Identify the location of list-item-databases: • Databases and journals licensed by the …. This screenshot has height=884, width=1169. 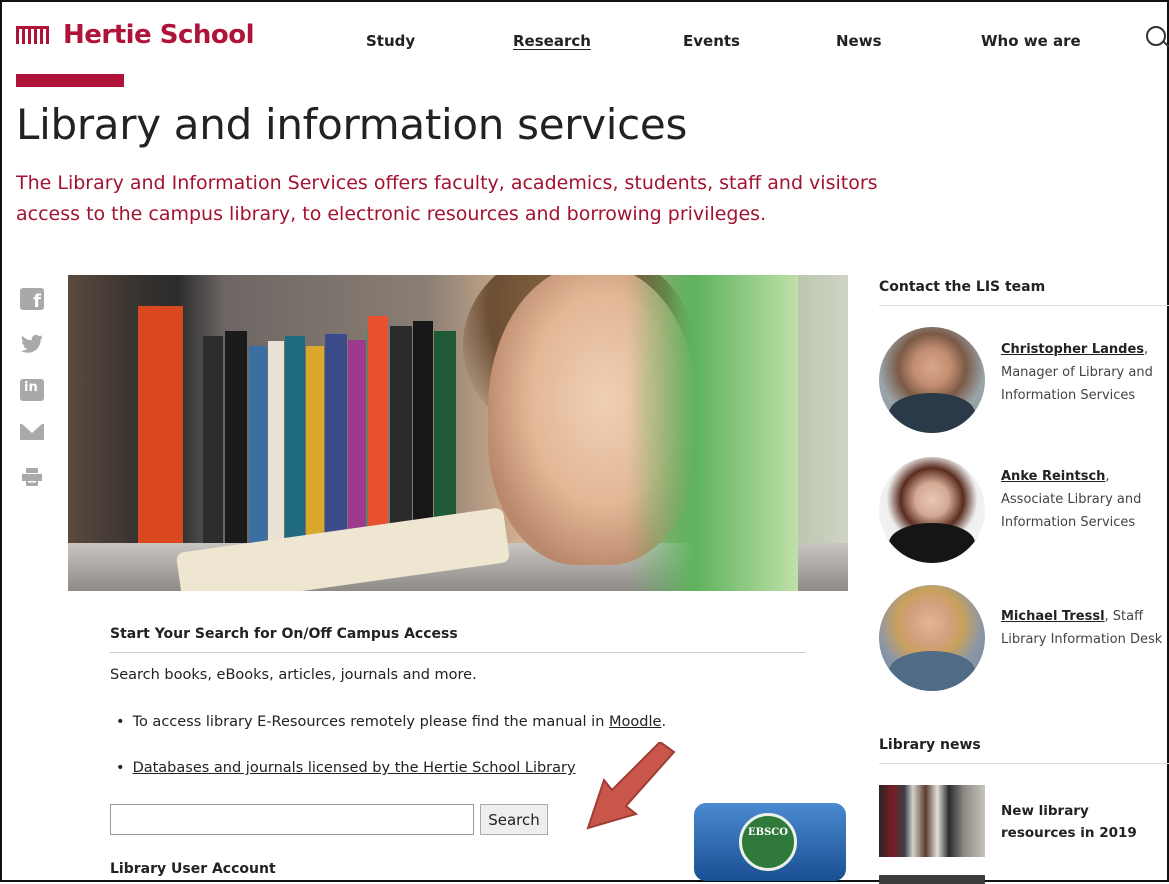
(346, 768).